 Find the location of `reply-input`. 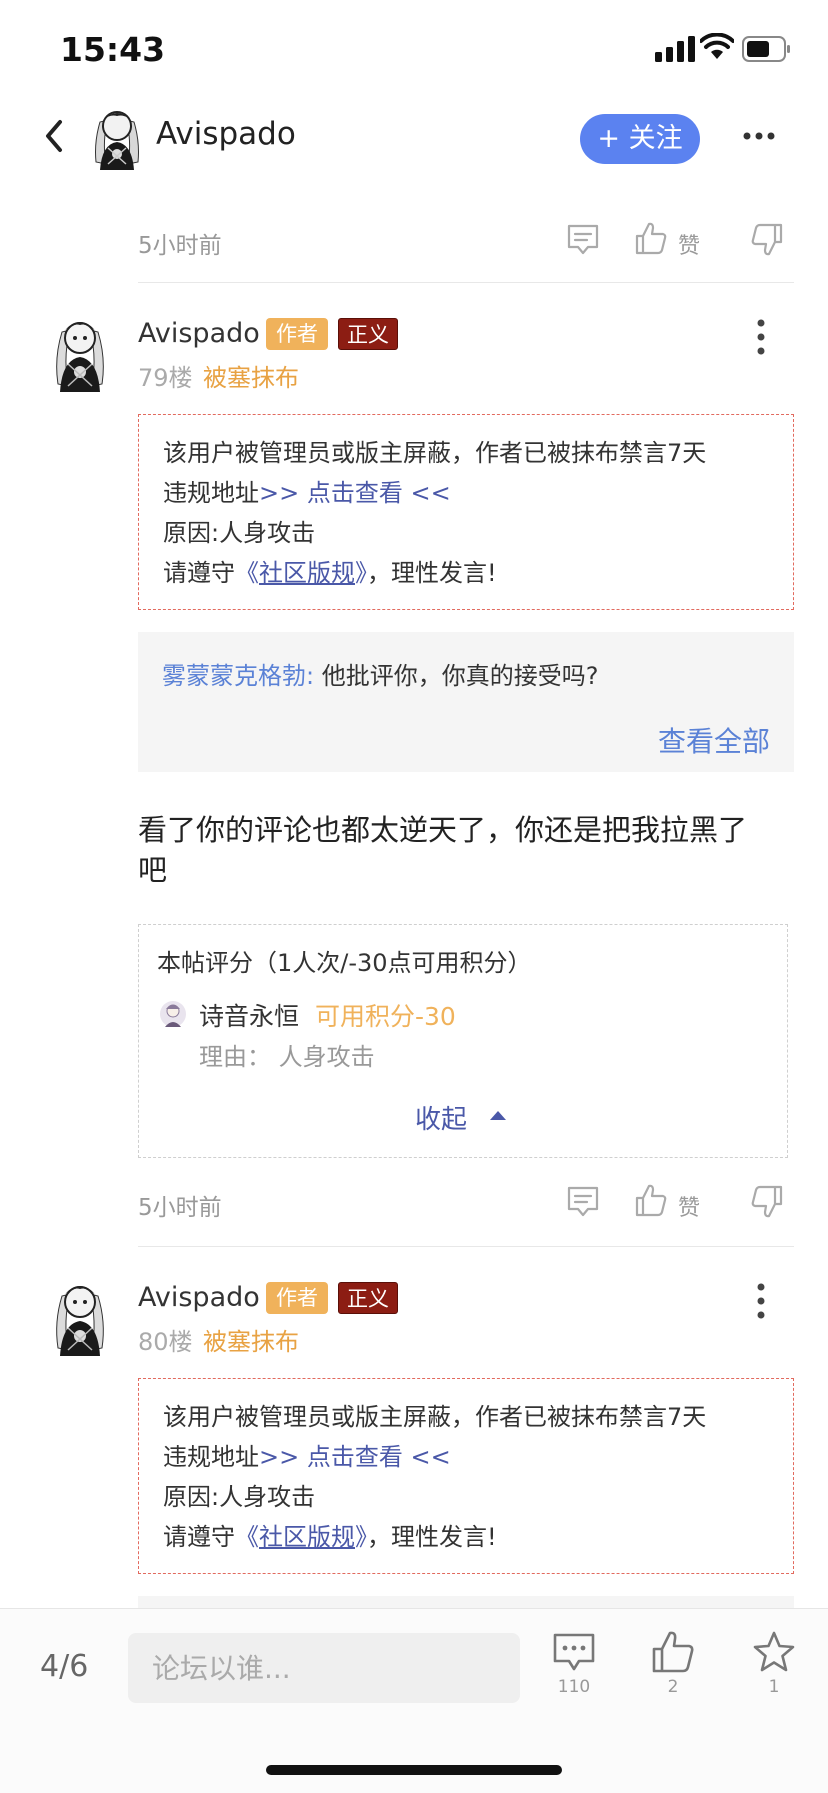

reply-input is located at coordinates (324, 1668).